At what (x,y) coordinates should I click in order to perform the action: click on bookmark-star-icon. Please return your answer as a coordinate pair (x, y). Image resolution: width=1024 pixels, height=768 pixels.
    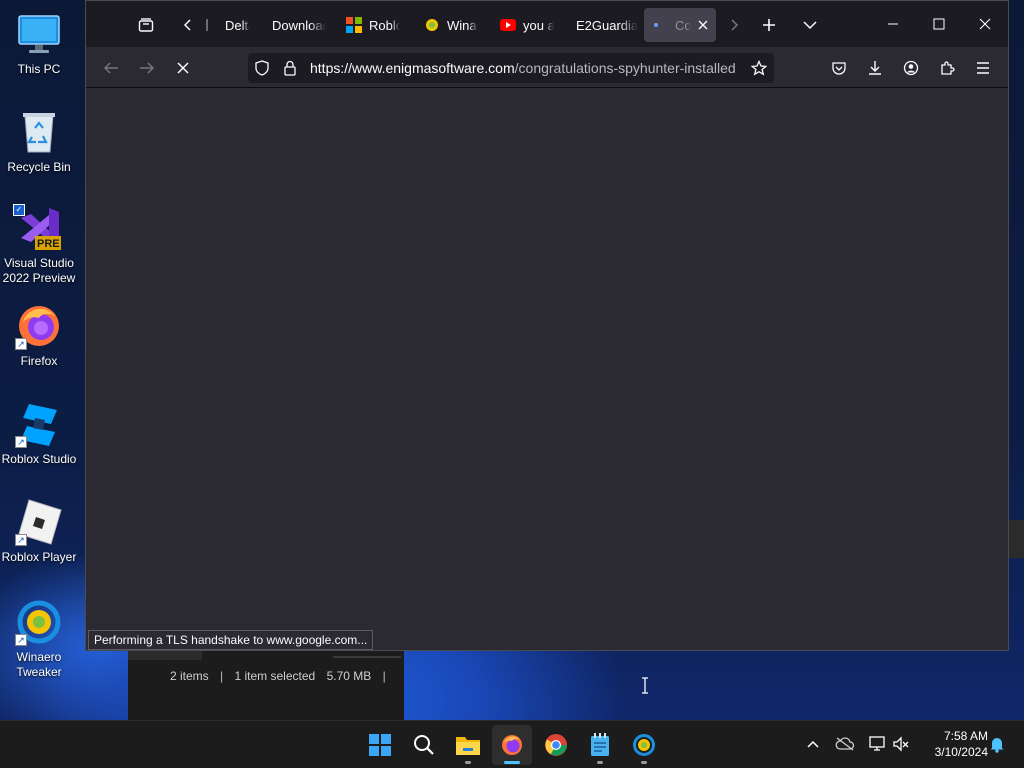
    Looking at the image, I should click on (759, 68).